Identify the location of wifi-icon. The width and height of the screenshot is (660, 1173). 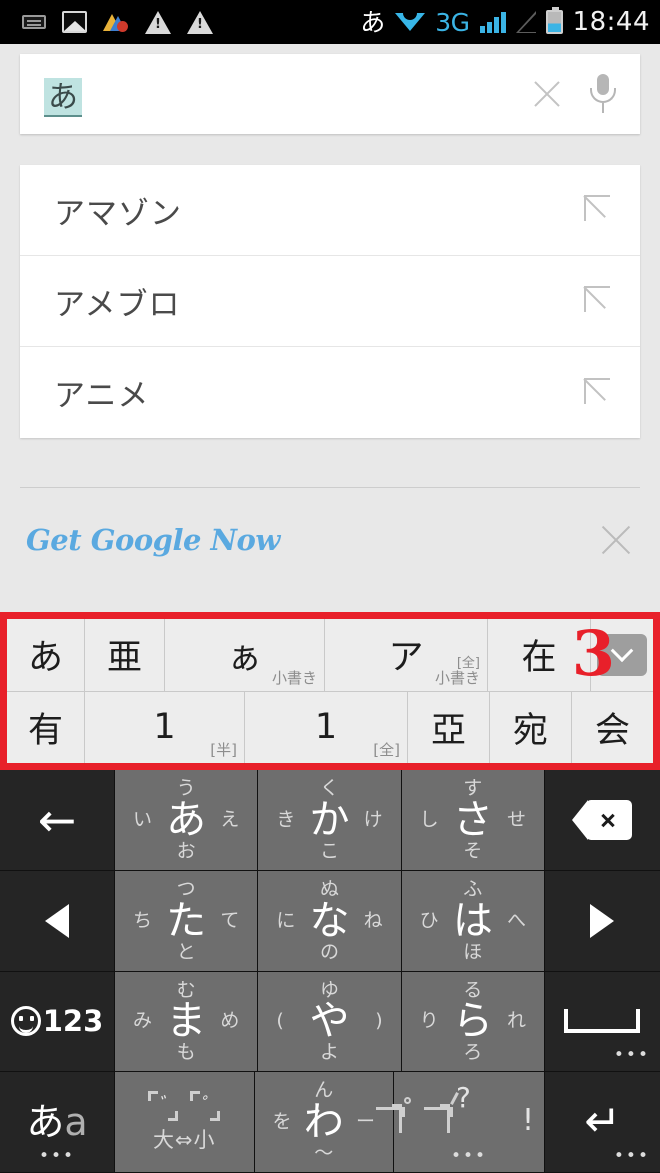
(410, 22).